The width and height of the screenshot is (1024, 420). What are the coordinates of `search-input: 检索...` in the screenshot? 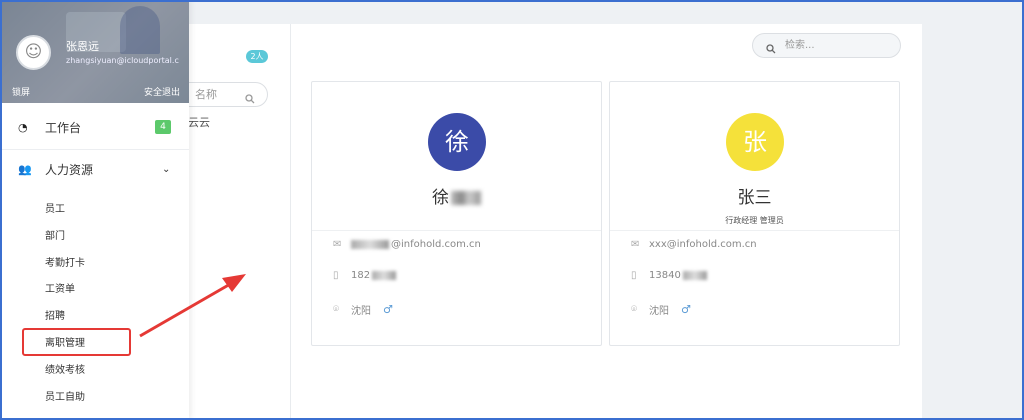 It's located at (826, 45).